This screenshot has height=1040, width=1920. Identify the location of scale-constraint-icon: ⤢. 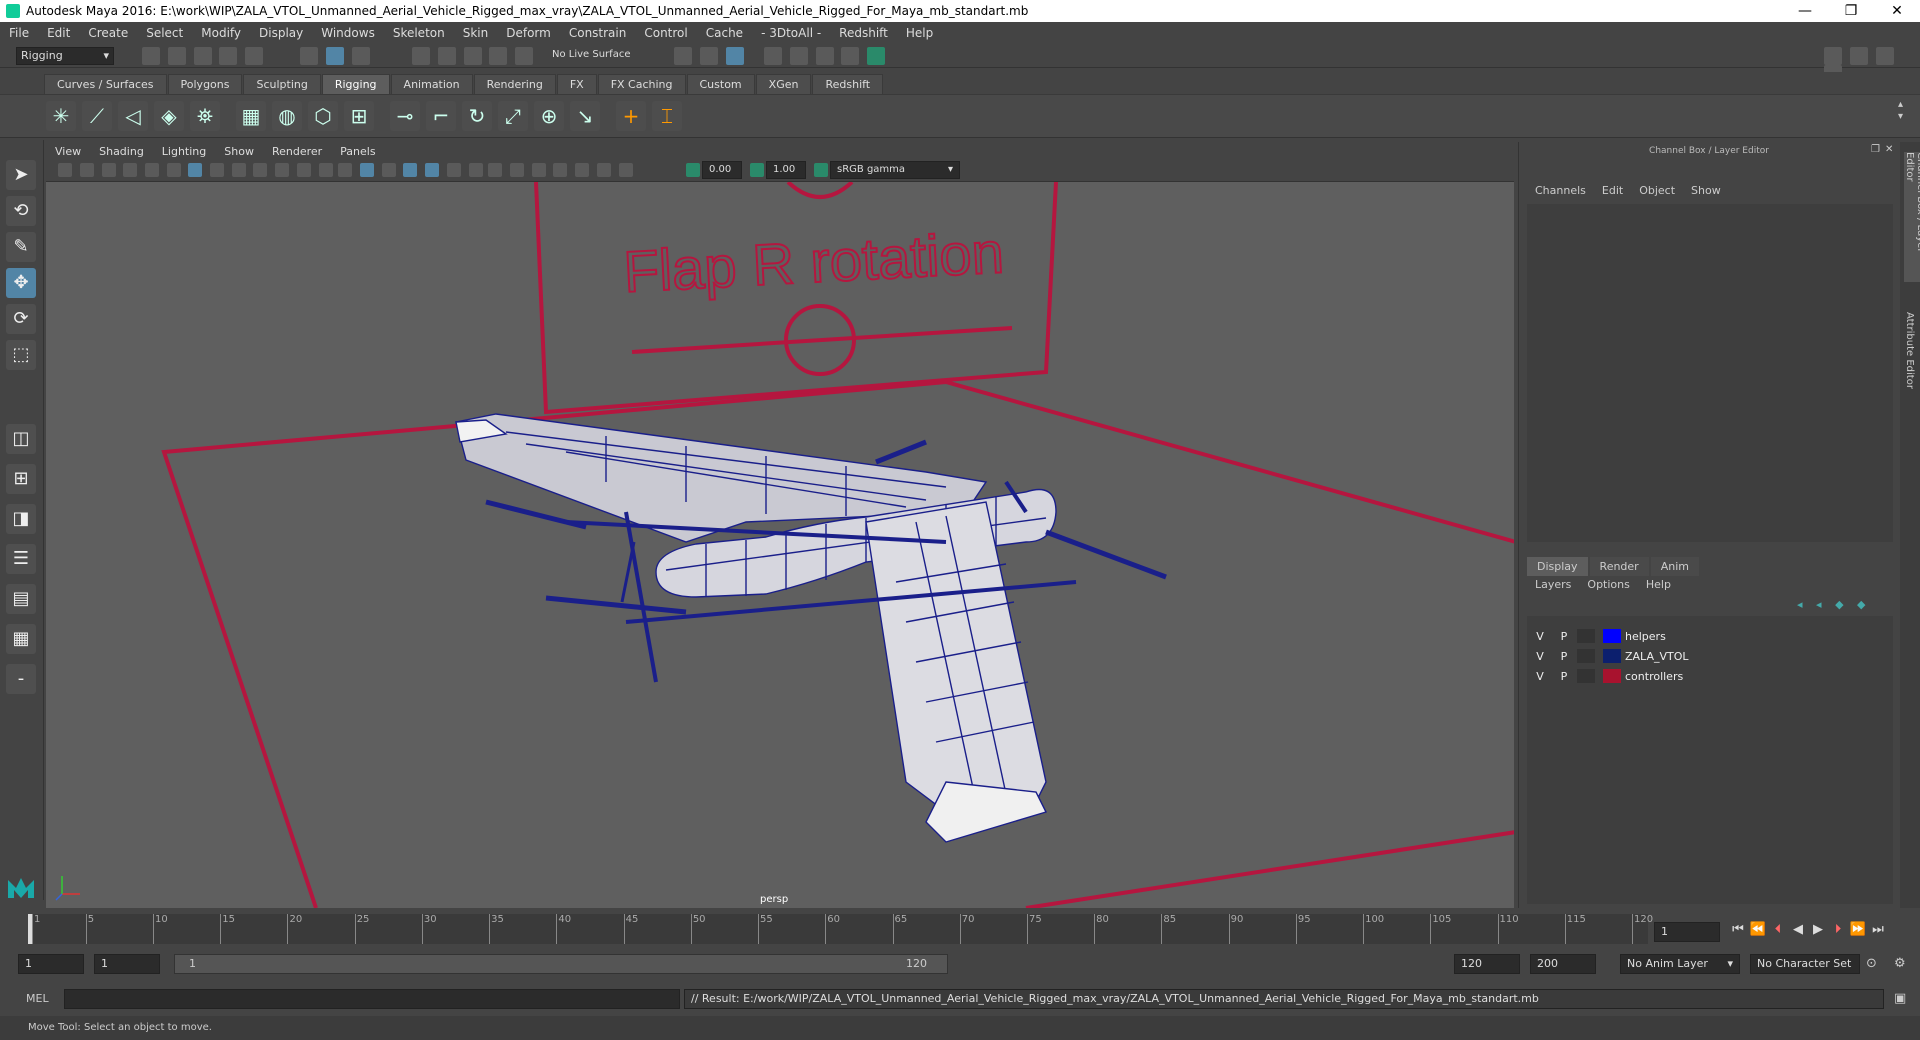
(513, 116).